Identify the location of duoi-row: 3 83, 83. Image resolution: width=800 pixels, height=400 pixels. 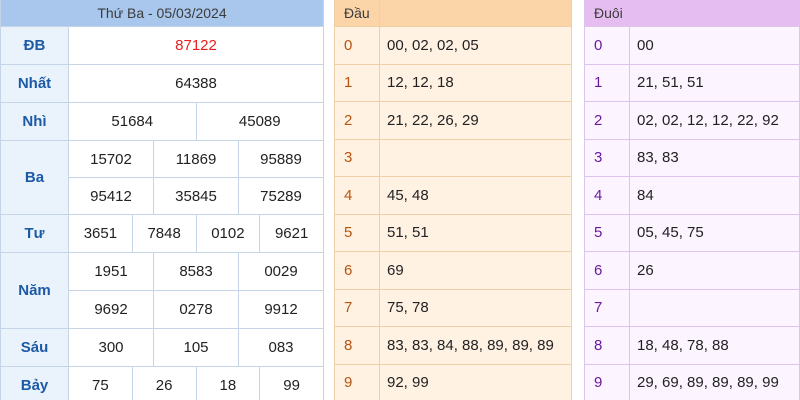
(692, 157).